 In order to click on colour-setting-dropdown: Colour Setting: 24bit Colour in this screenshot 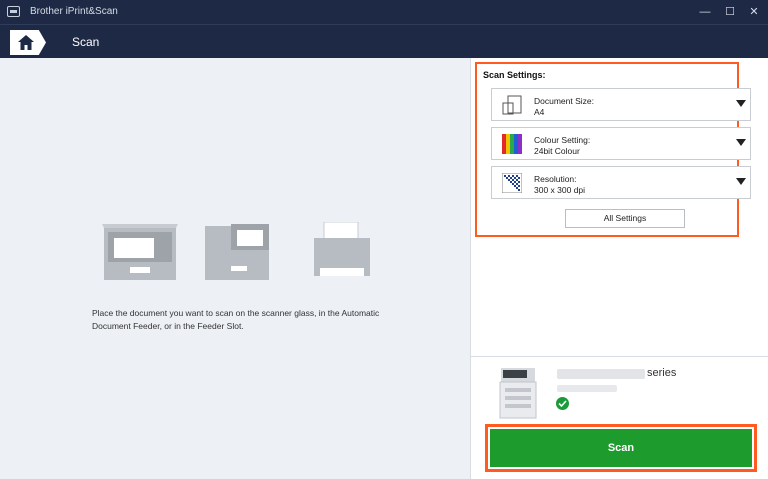, I will do `click(621, 143)`.